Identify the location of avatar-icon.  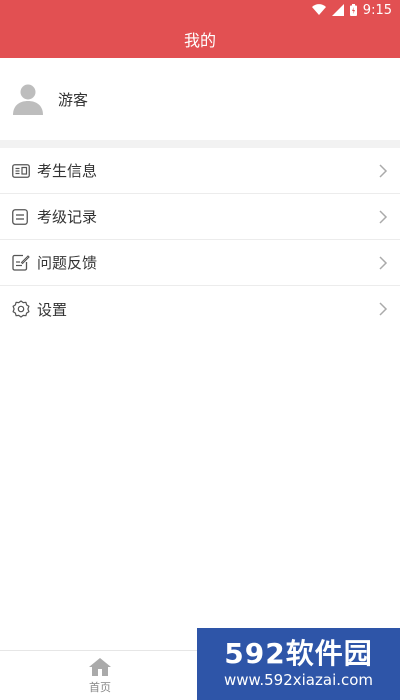
(28, 99).